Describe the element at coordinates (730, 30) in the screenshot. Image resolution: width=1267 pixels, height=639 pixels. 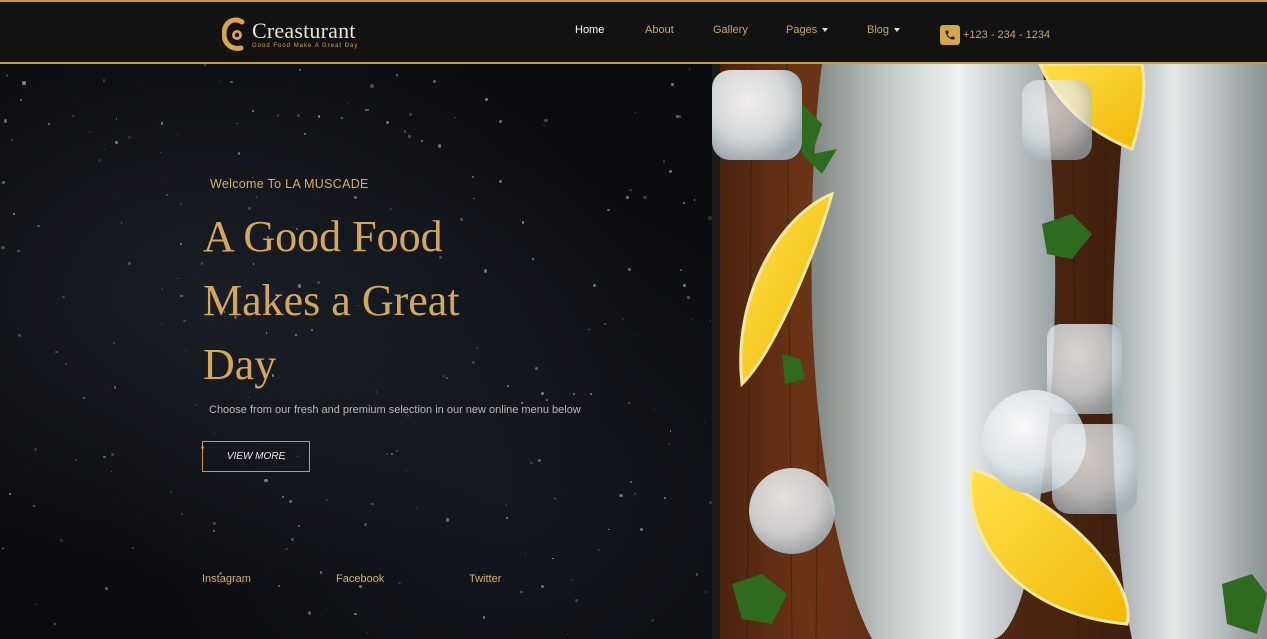
I see `nav-gallery: Gallery` at that location.